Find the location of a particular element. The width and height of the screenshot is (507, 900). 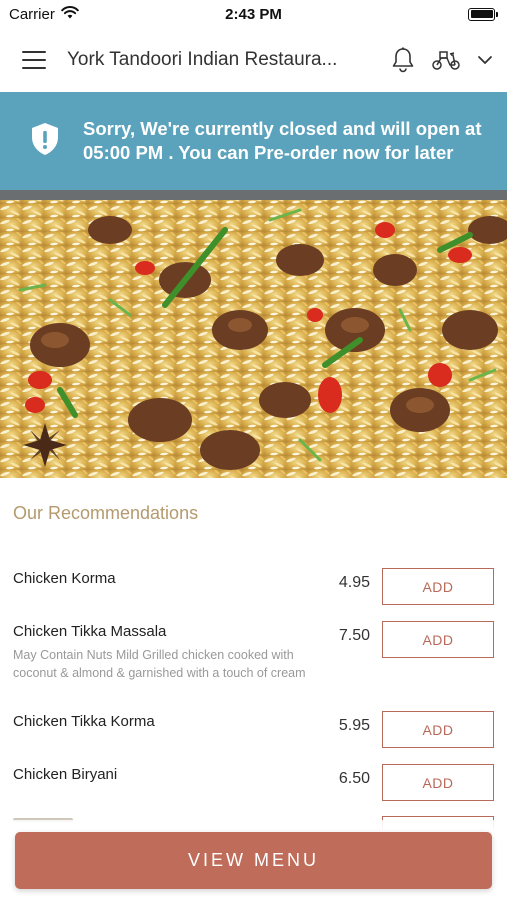

battery-icon is located at coordinates (483, 14).